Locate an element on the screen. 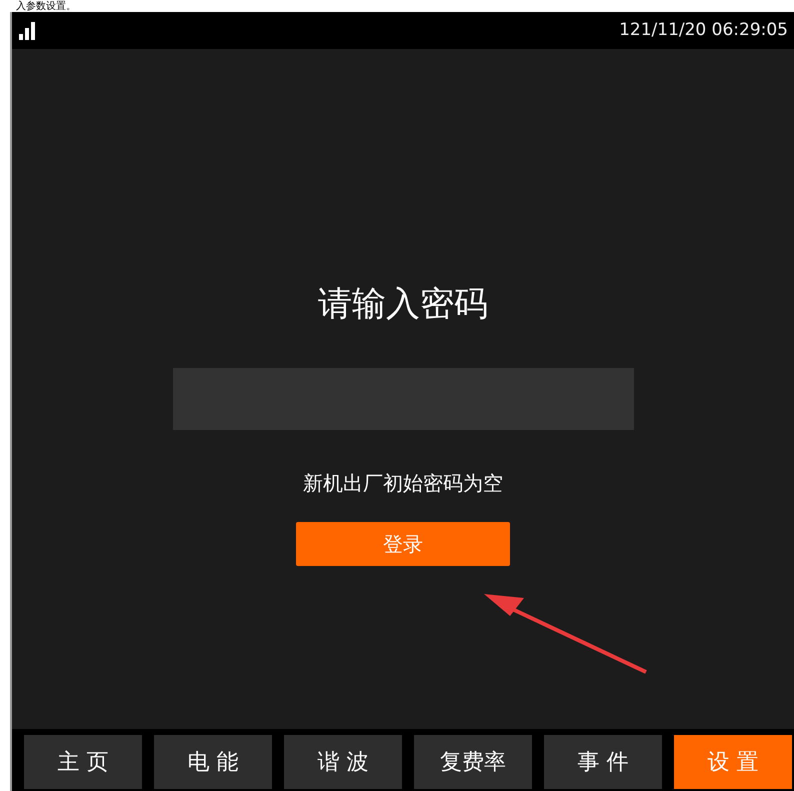 The height and width of the screenshot is (791, 794). hint-text: 新机出厂初始密码为空 is located at coordinates (403, 483).